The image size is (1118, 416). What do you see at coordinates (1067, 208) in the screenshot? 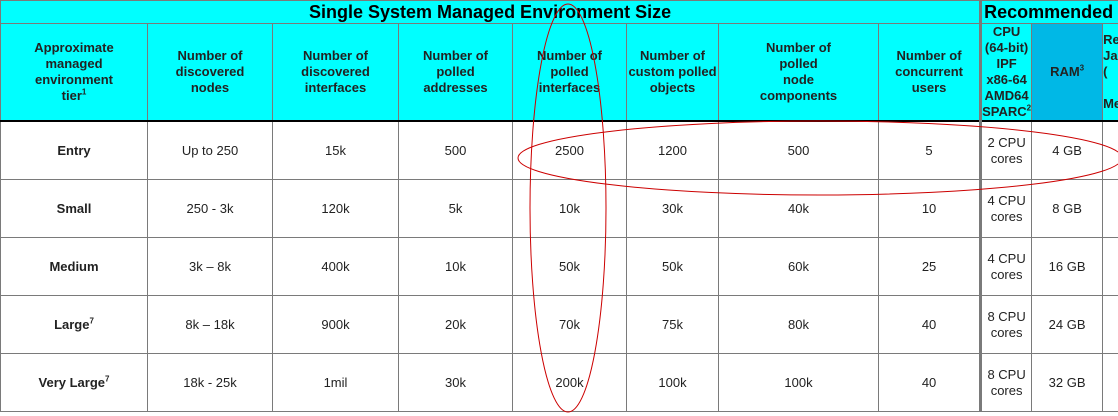
I see `cell-ram: 8 GB` at bounding box center [1067, 208].